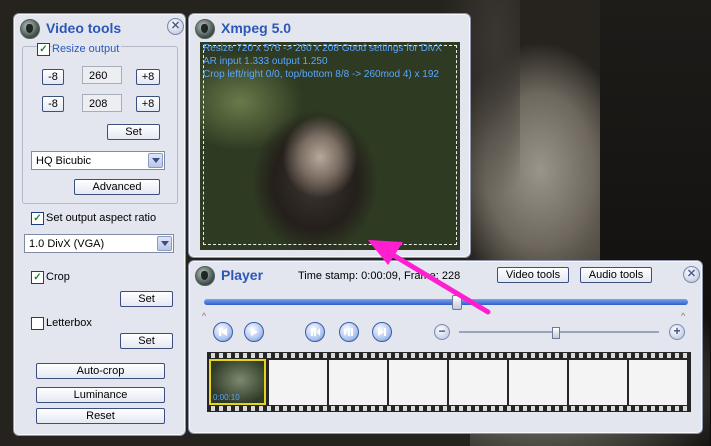 This screenshot has height=446, width=711. What do you see at coordinates (556, 333) in the screenshot?
I see `zoom-slider-thumb` at bounding box center [556, 333].